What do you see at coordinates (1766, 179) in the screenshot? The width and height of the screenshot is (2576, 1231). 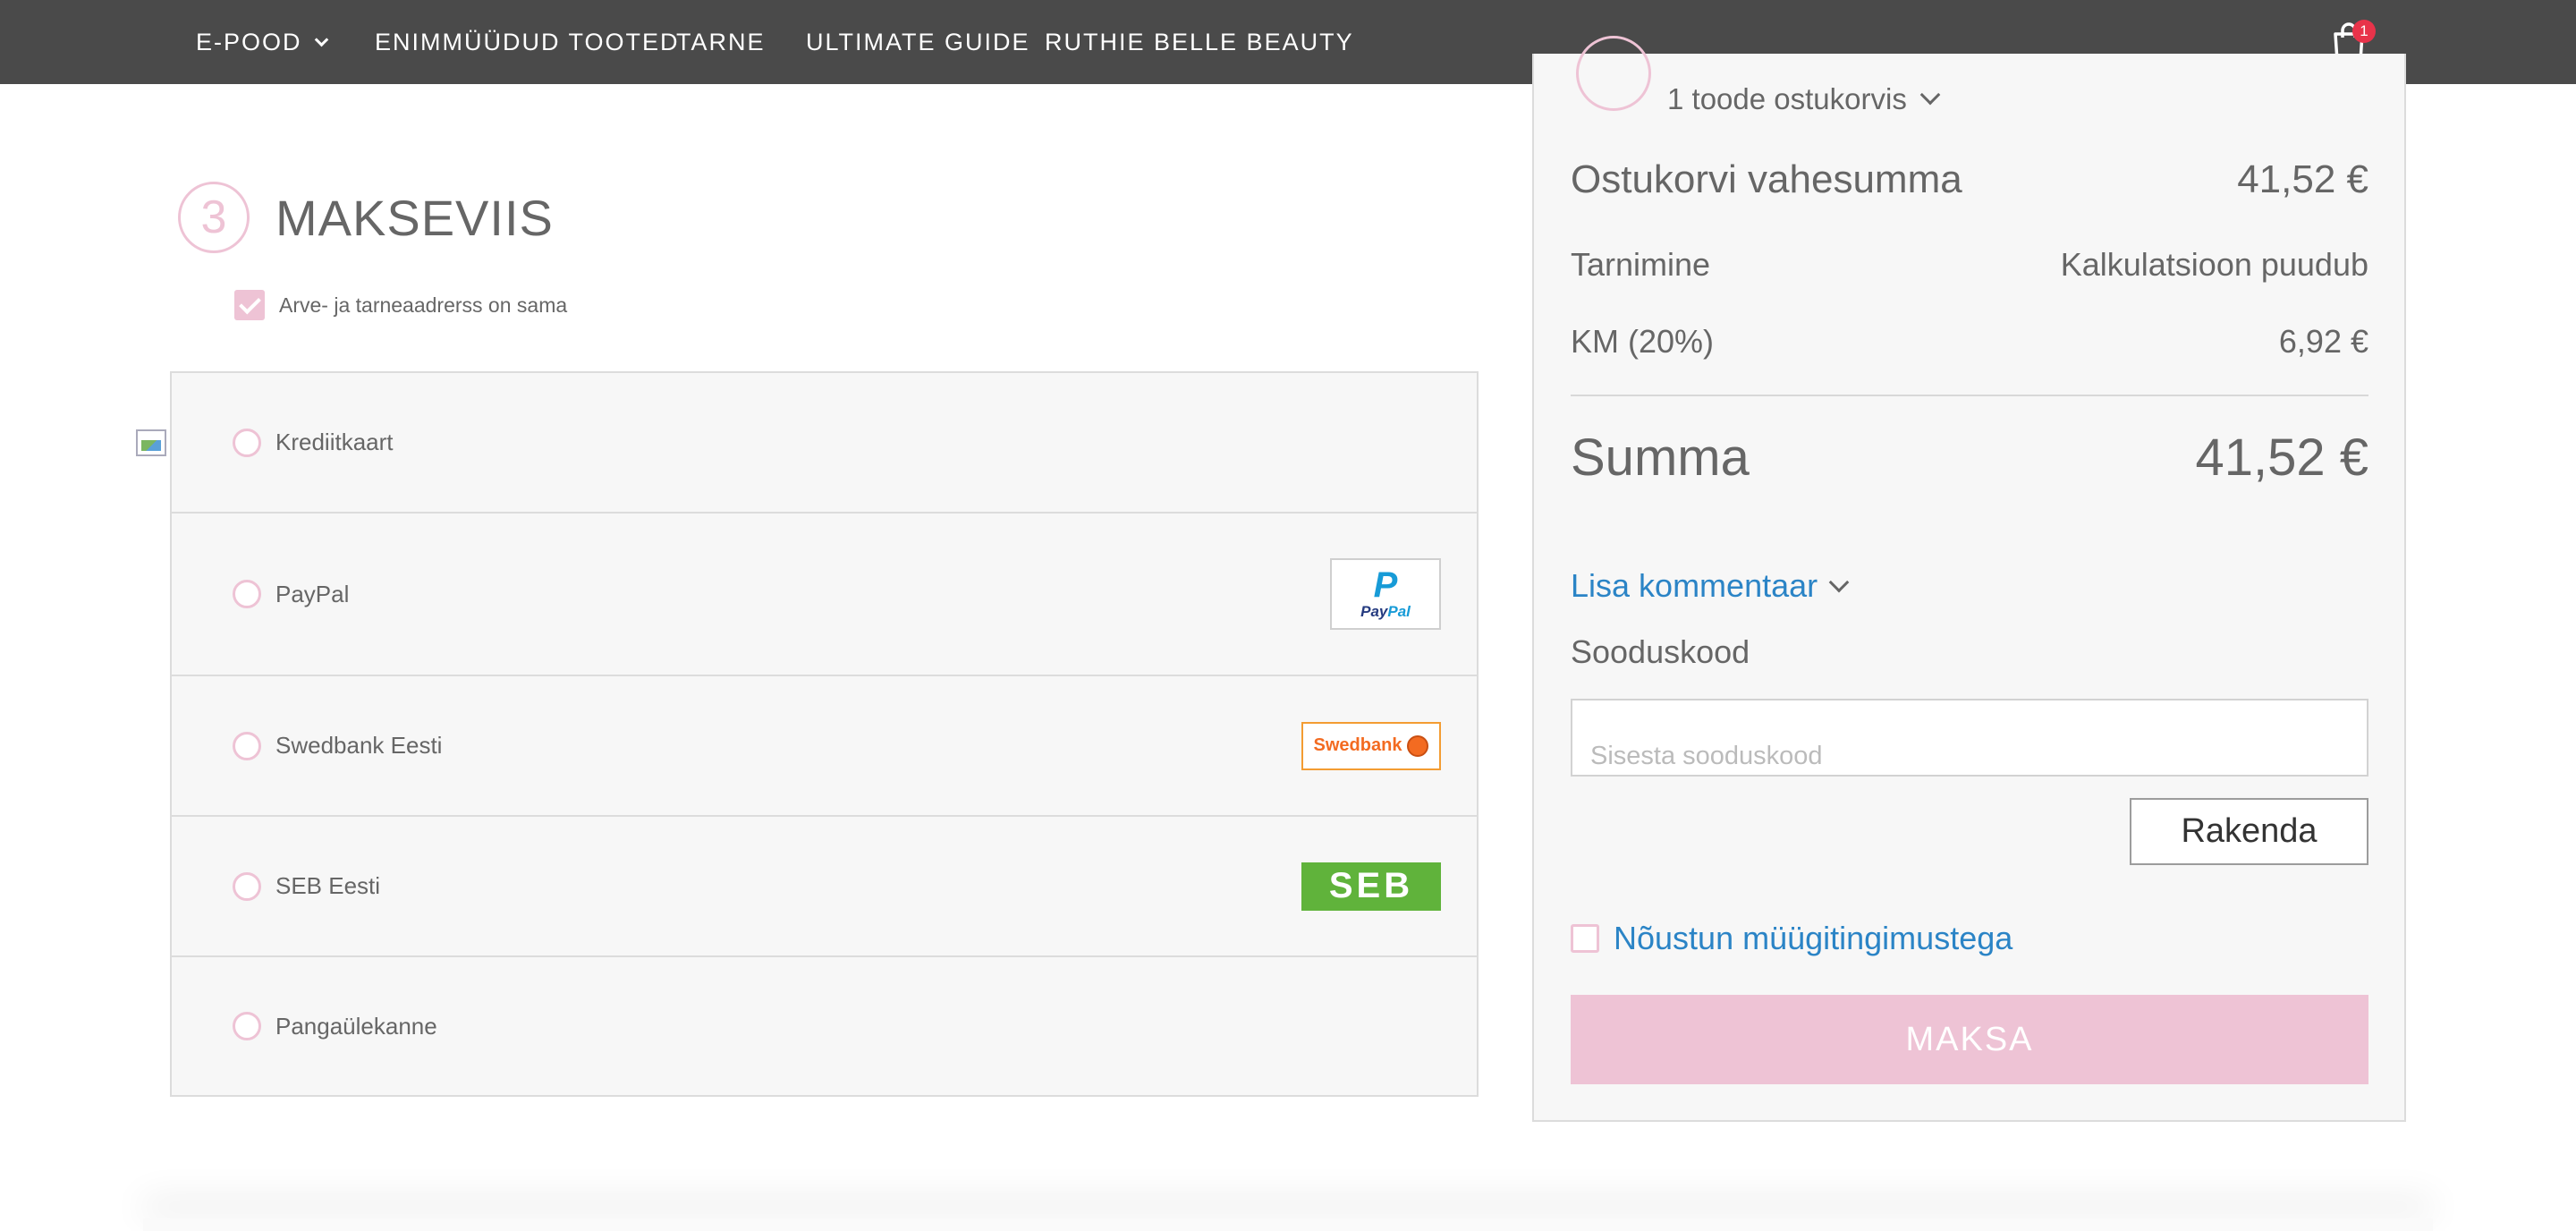 I see `subtotal-label: Ostukorvi vahesumma` at bounding box center [1766, 179].